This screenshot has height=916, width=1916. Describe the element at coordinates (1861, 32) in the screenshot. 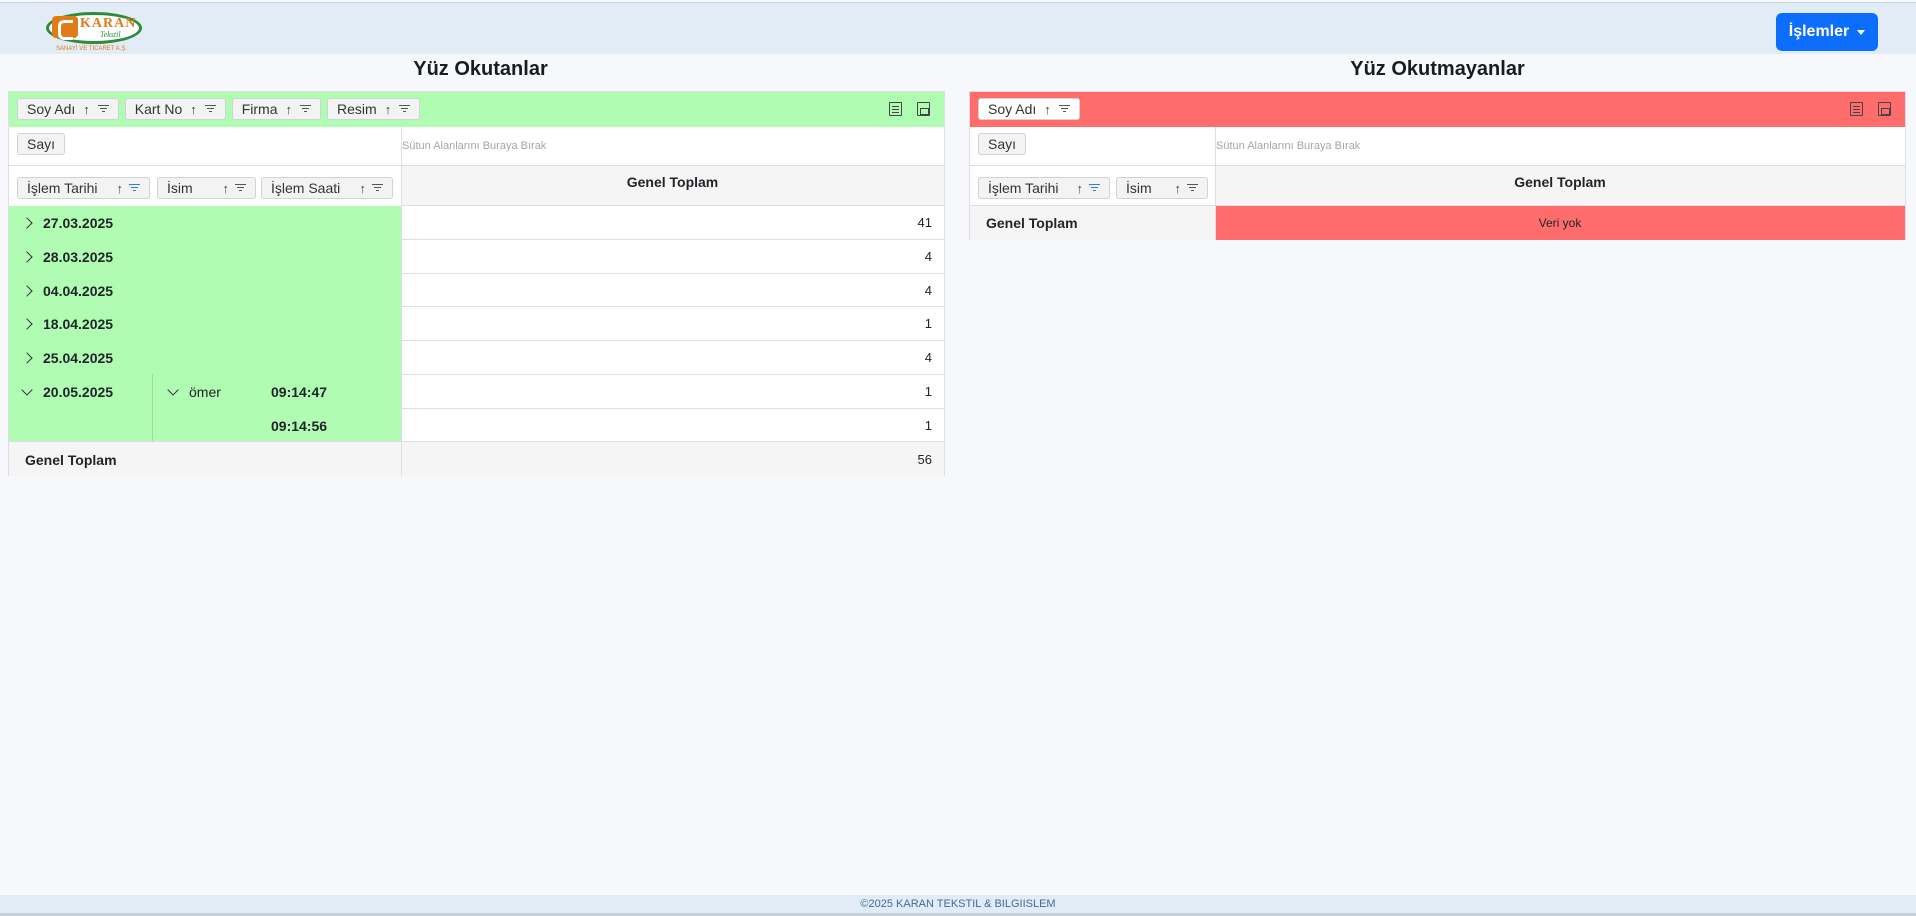

I see `caret-down-icon` at that location.